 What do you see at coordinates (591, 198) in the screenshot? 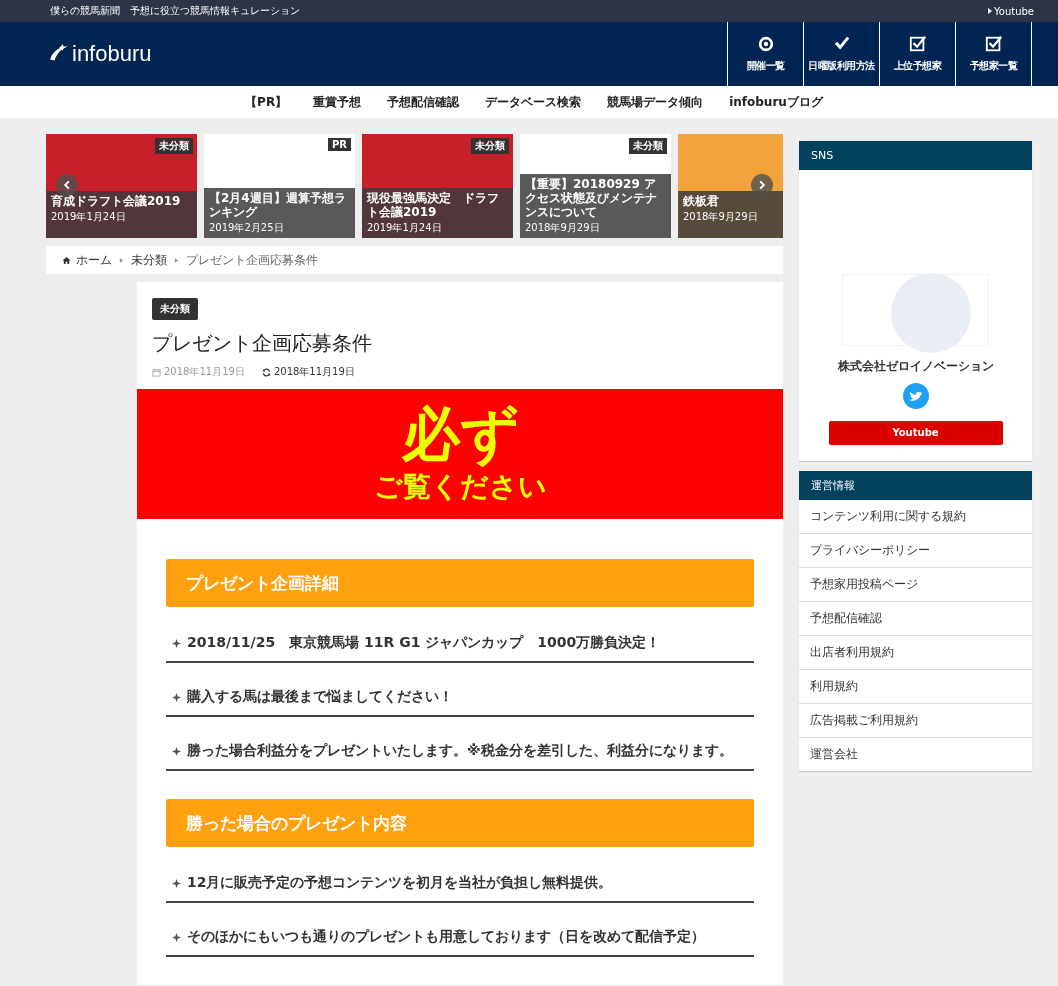
I see `slide-title: 【重要】20180929 アクセス状態及びメンテナンスについて` at bounding box center [591, 198].